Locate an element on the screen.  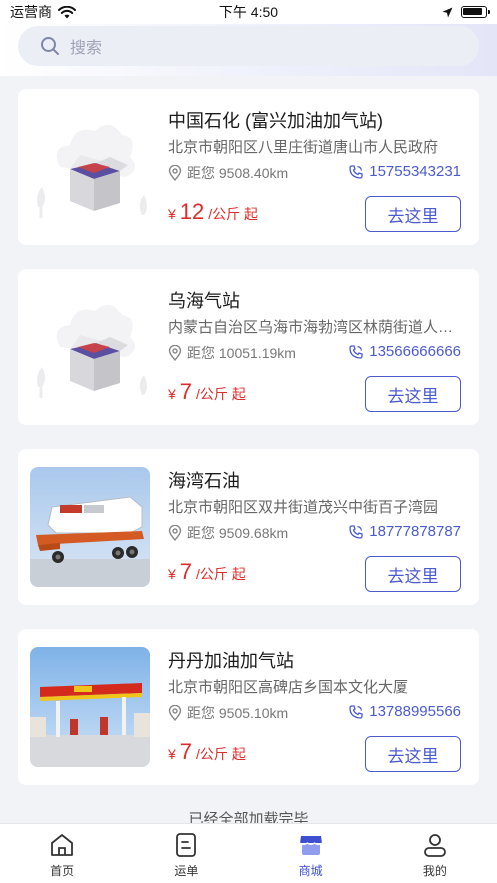
station-phone: 18777878787 is located at coordinates (405, 531).